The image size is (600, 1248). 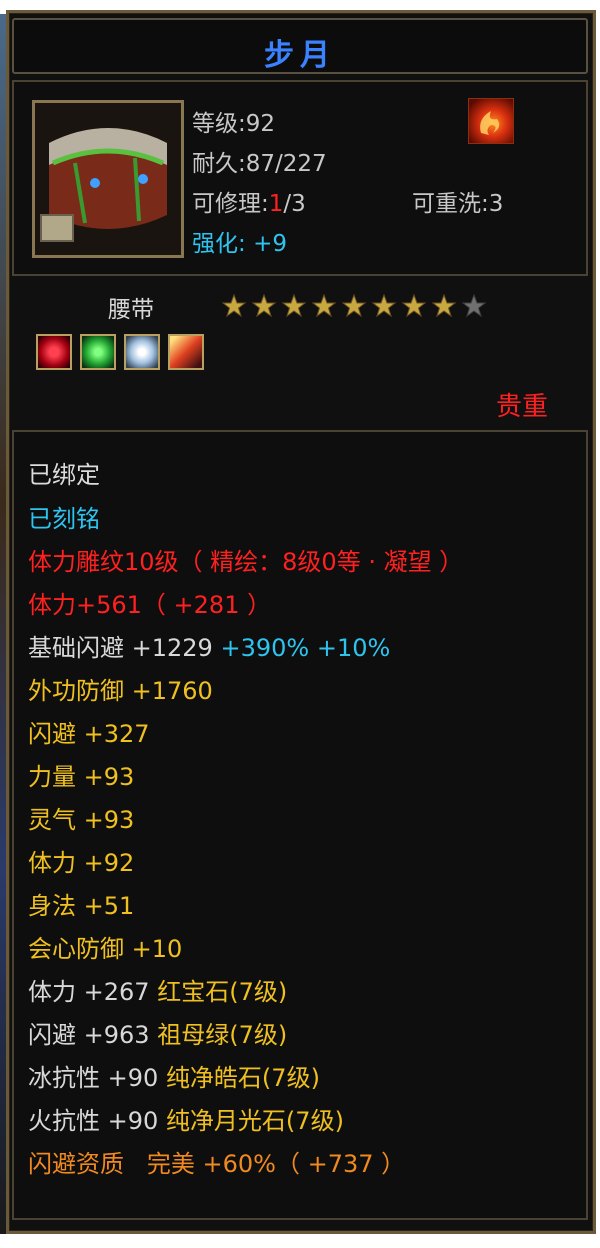 I want to click on enhance-stat: 强化: +9, so click(x=239, y=244).